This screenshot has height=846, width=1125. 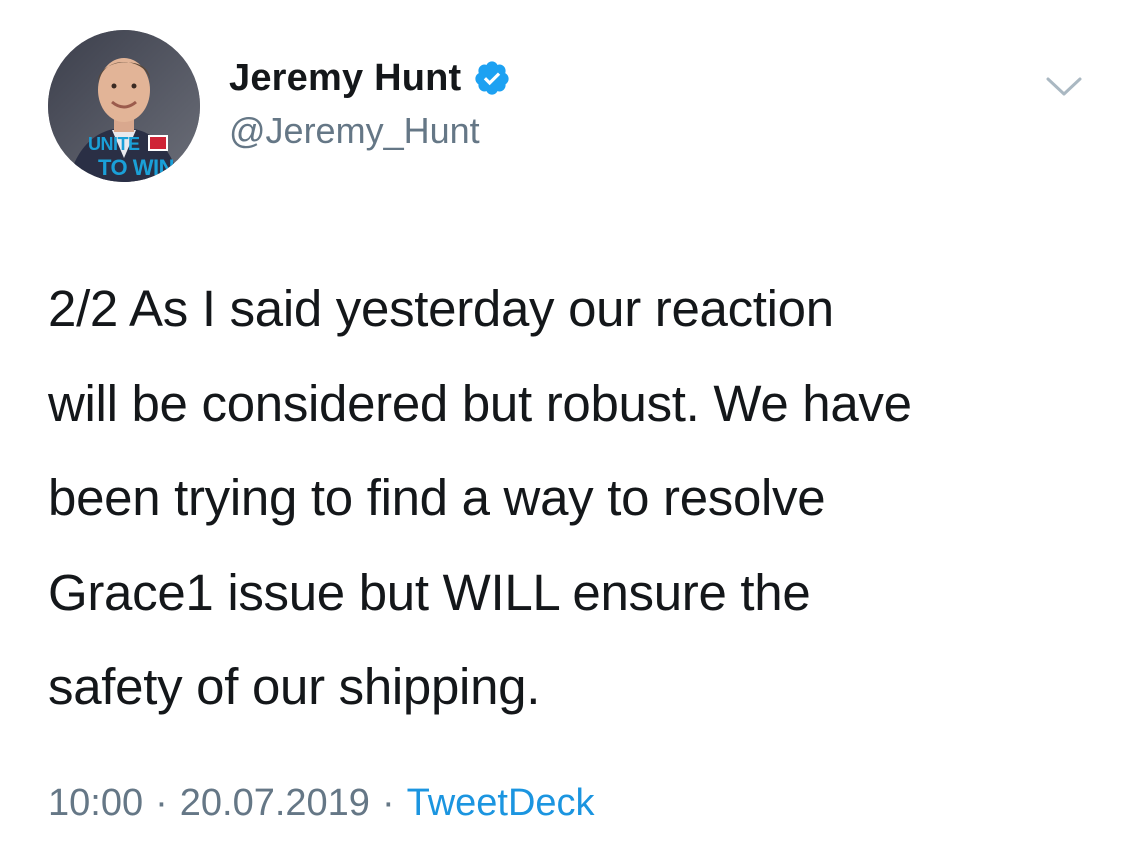 What do you see at coordinates (158, 143) in the screenshot?
I see `avatar-badge-flag-icon` at bounding box center [158, 143].